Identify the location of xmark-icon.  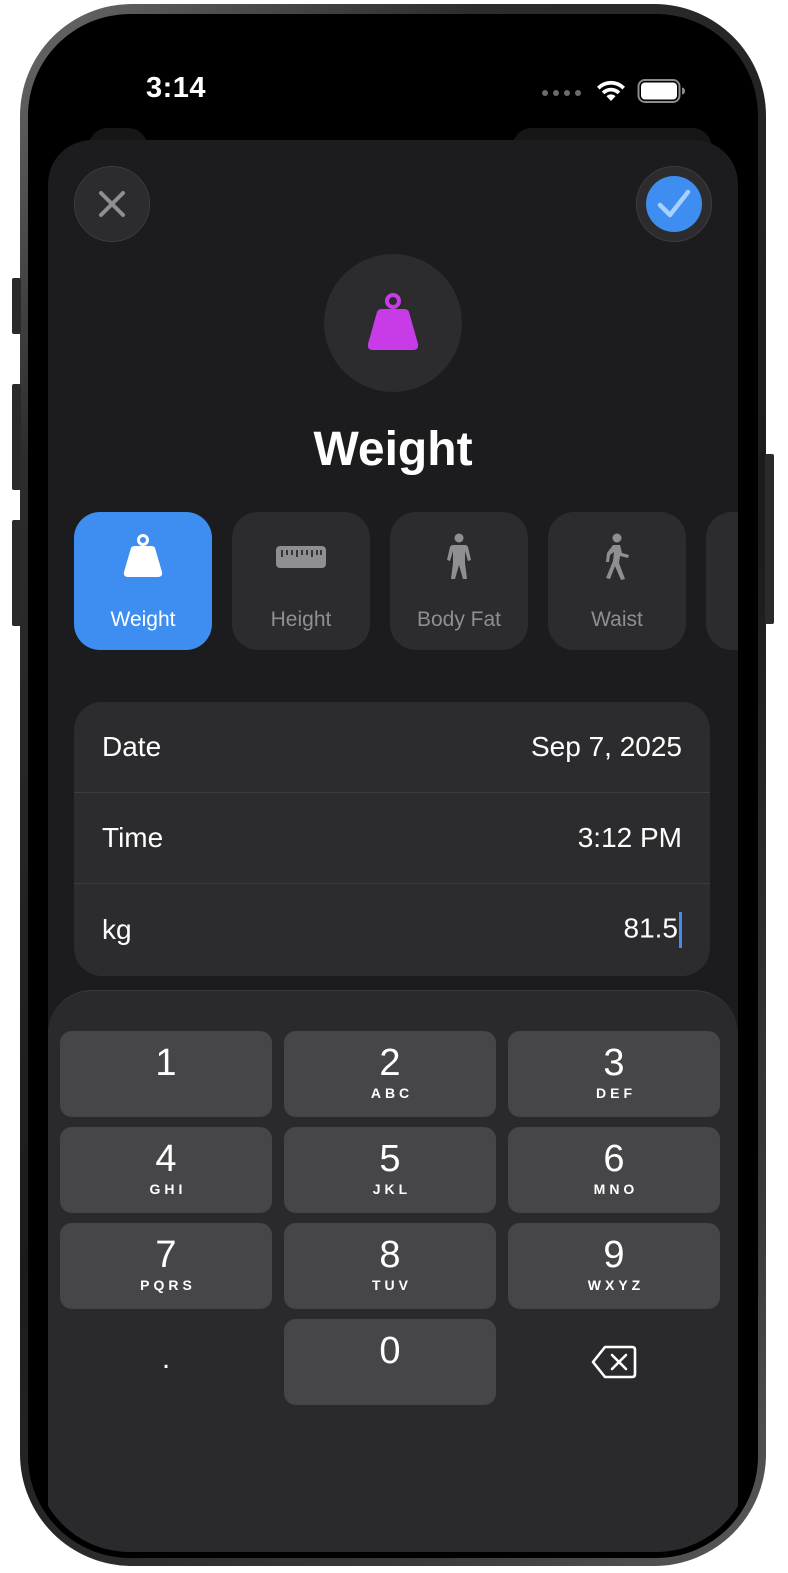
(112, 204).